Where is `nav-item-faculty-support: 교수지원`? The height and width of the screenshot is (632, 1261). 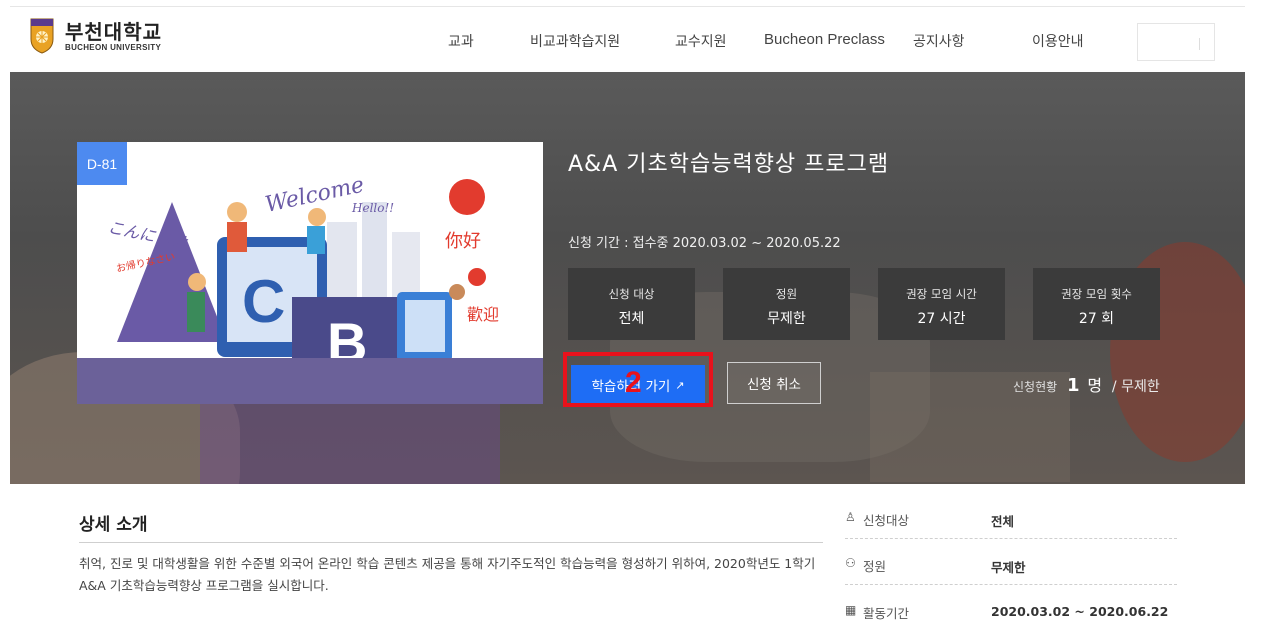 nav-item-faculty-support: 교수지원 is located at coordinates (701, 41).